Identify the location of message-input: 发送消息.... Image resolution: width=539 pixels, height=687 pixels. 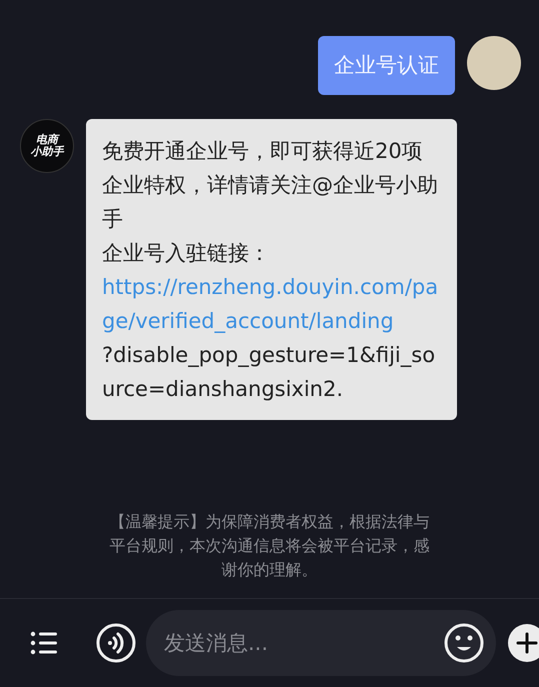
(321, 643).